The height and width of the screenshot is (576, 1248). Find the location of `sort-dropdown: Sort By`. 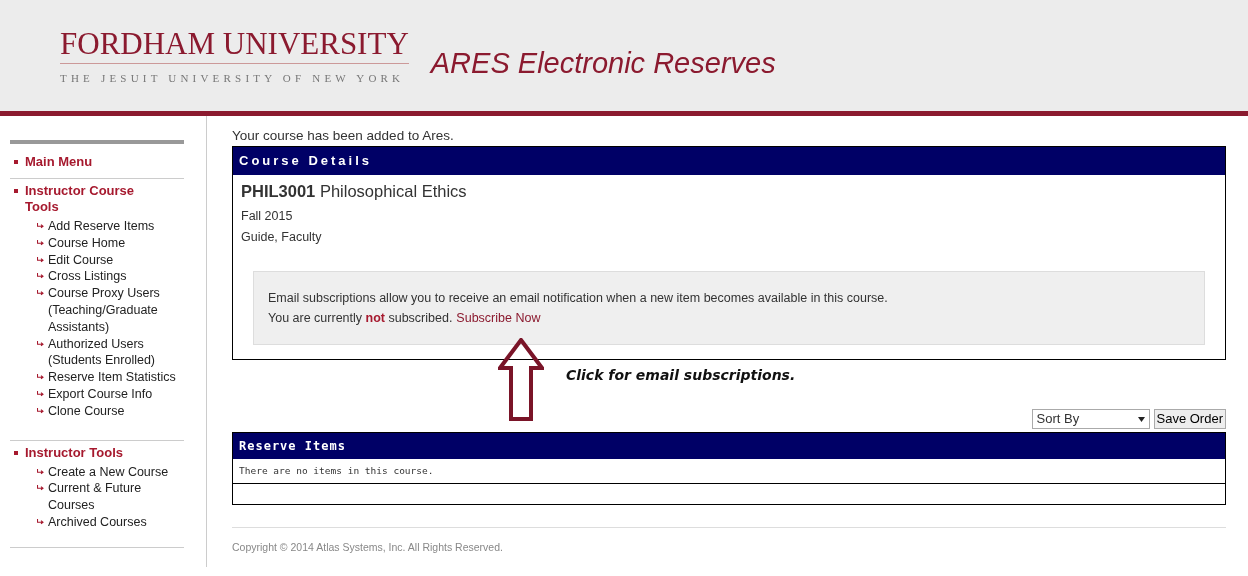

sort-dropdown: Sort By is located at coordinates (1090, 419).